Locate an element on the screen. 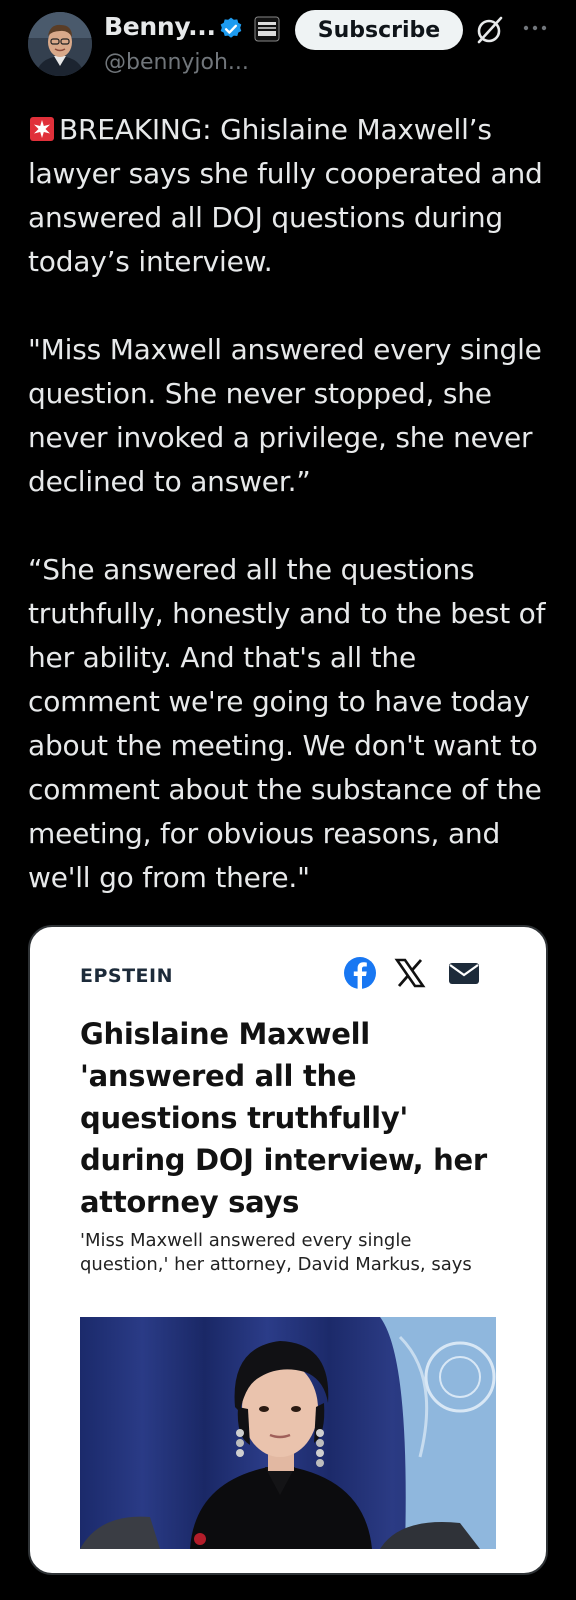 Image resolution: width=576 pixels, height=1600 pixels. article-category: EPSTEIN is located at coordinates (126, 976).